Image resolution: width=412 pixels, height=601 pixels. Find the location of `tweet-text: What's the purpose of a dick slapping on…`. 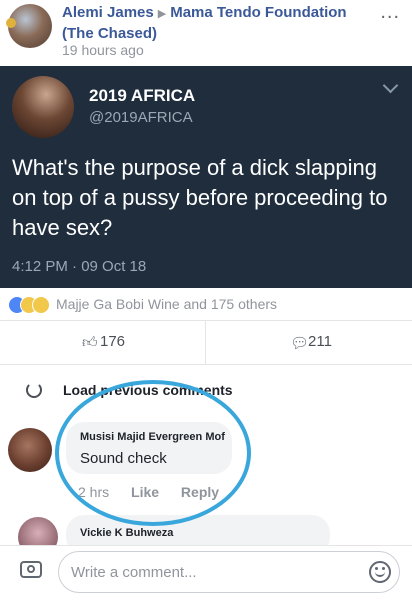

tweet-text: What's the purpose of a dick slapping on… is located at coordinates (200, 197).